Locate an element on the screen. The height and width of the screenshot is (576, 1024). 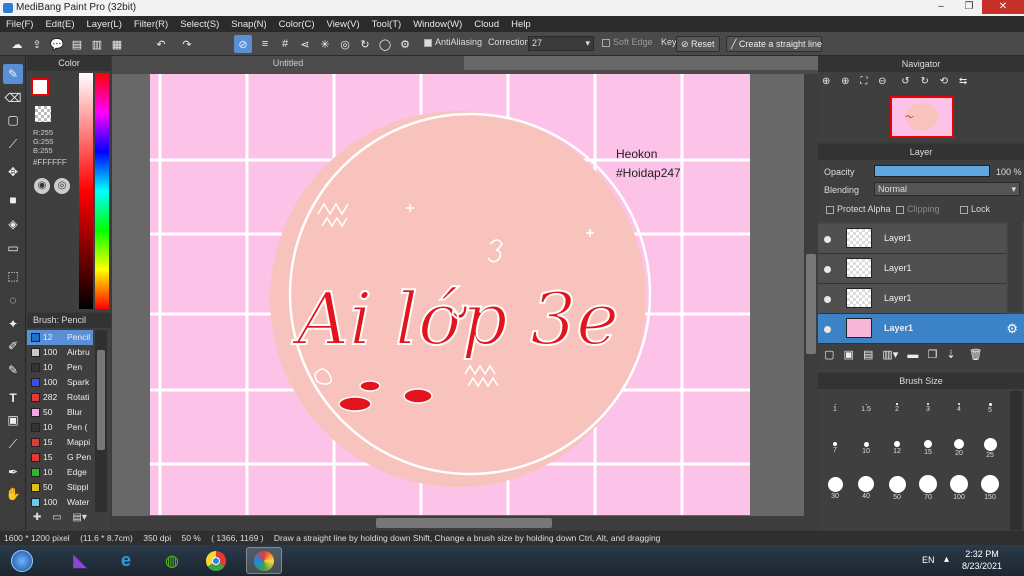
bucket-tool-icon: ◈ is located at coordinates (13, 224).